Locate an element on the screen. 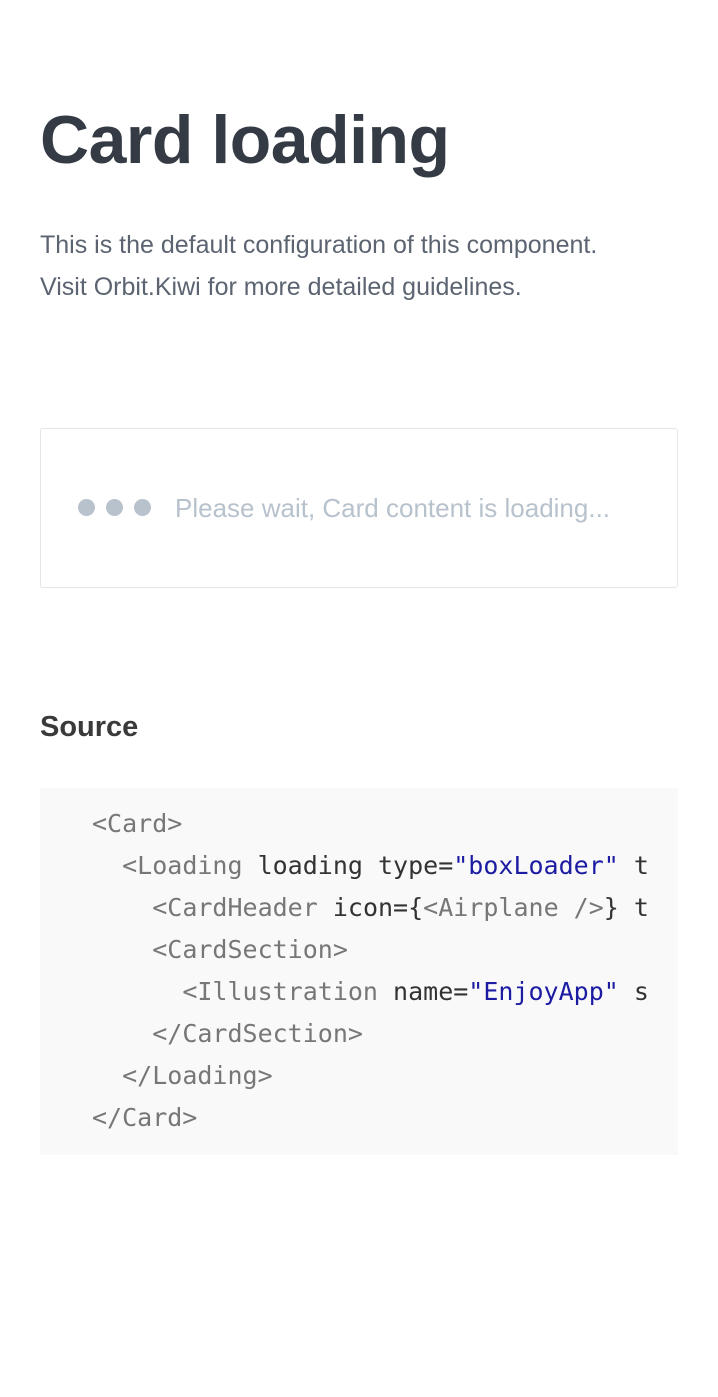 The image size is (718, 1397). code-token-tag: <Loading is located at coordinates (182, 865).